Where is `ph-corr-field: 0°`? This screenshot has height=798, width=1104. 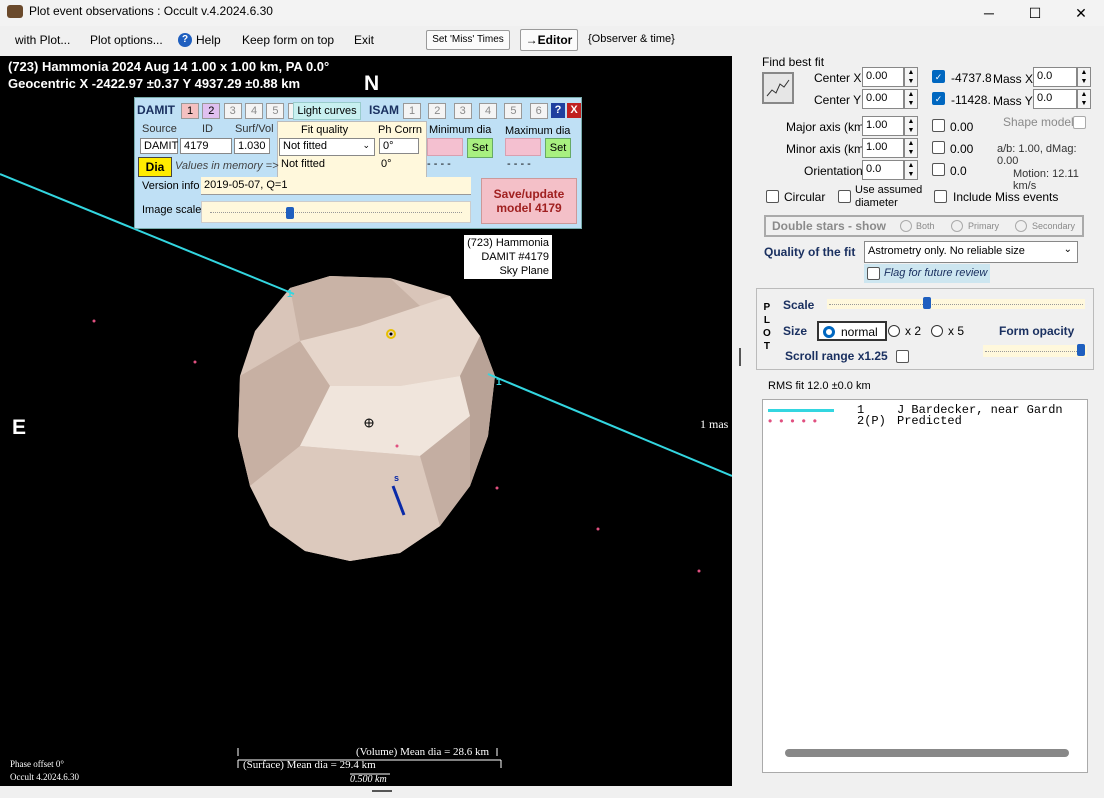 ph-corr-field: 0° is located at coordinates (399, 146).